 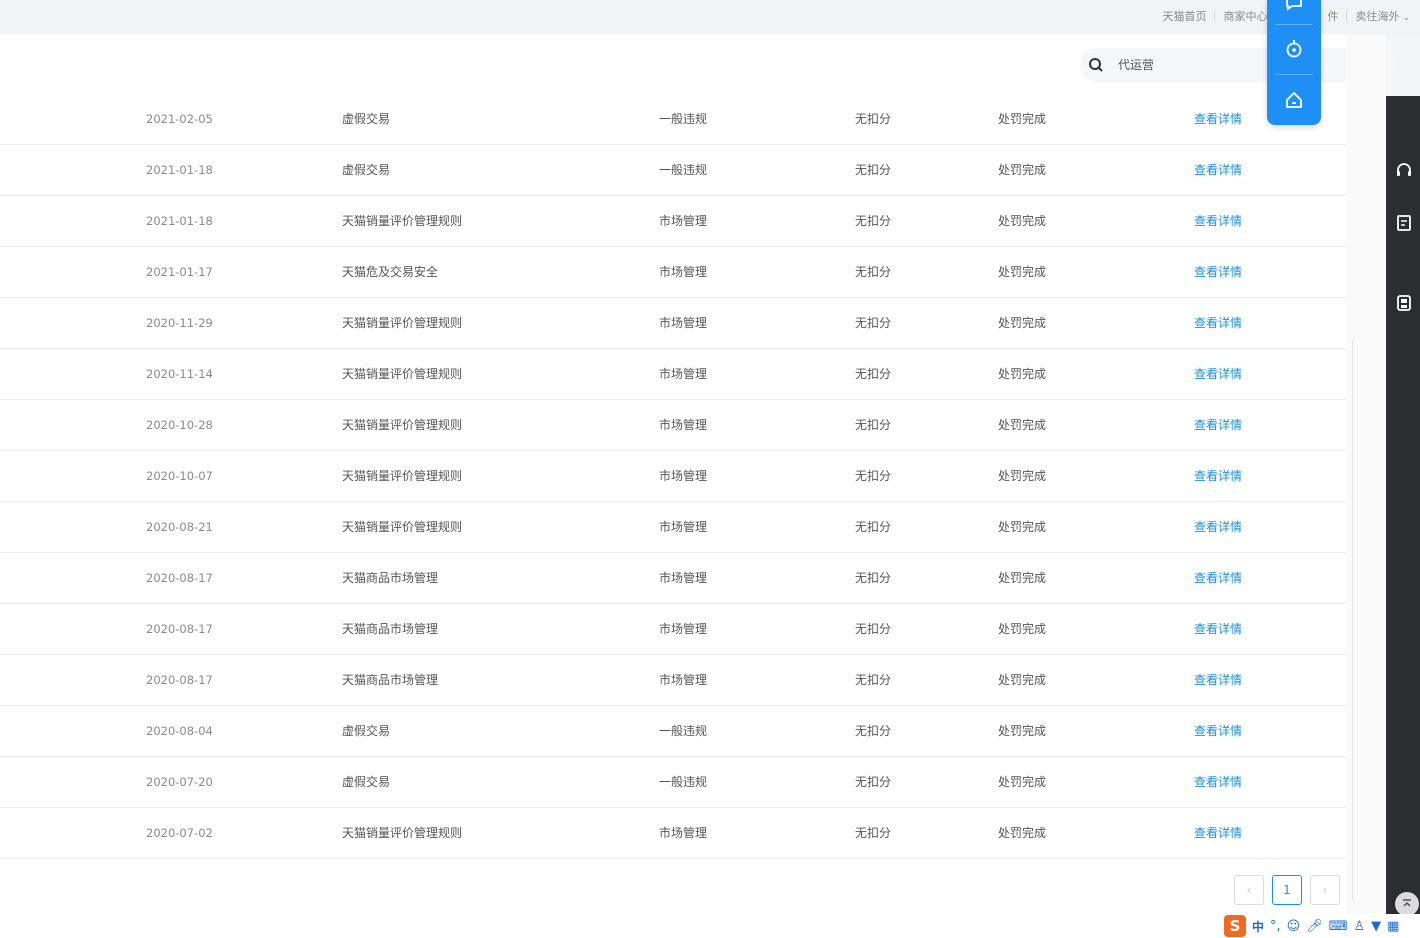 What do you see at coordinates (1404, 171) in the screenshot?
I see `headset-icon` at bounding box center [1404, 171].